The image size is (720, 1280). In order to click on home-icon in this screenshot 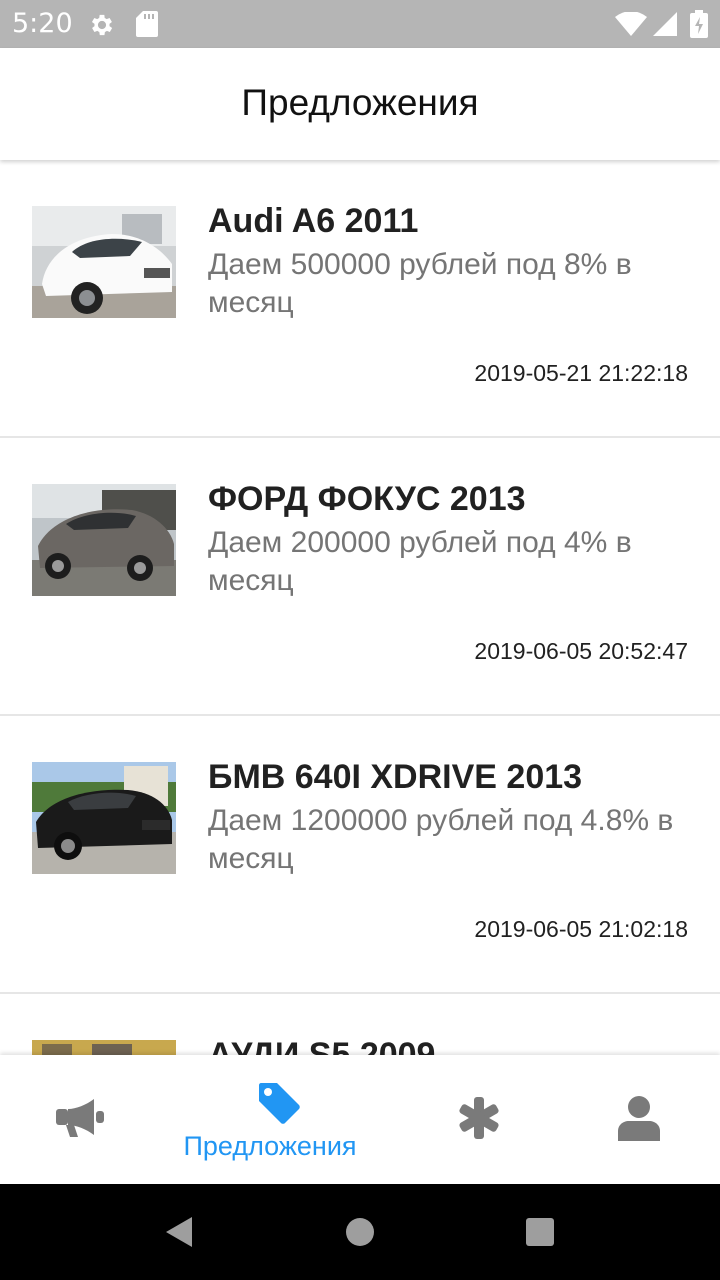, I will do `click(360, 1232)`.